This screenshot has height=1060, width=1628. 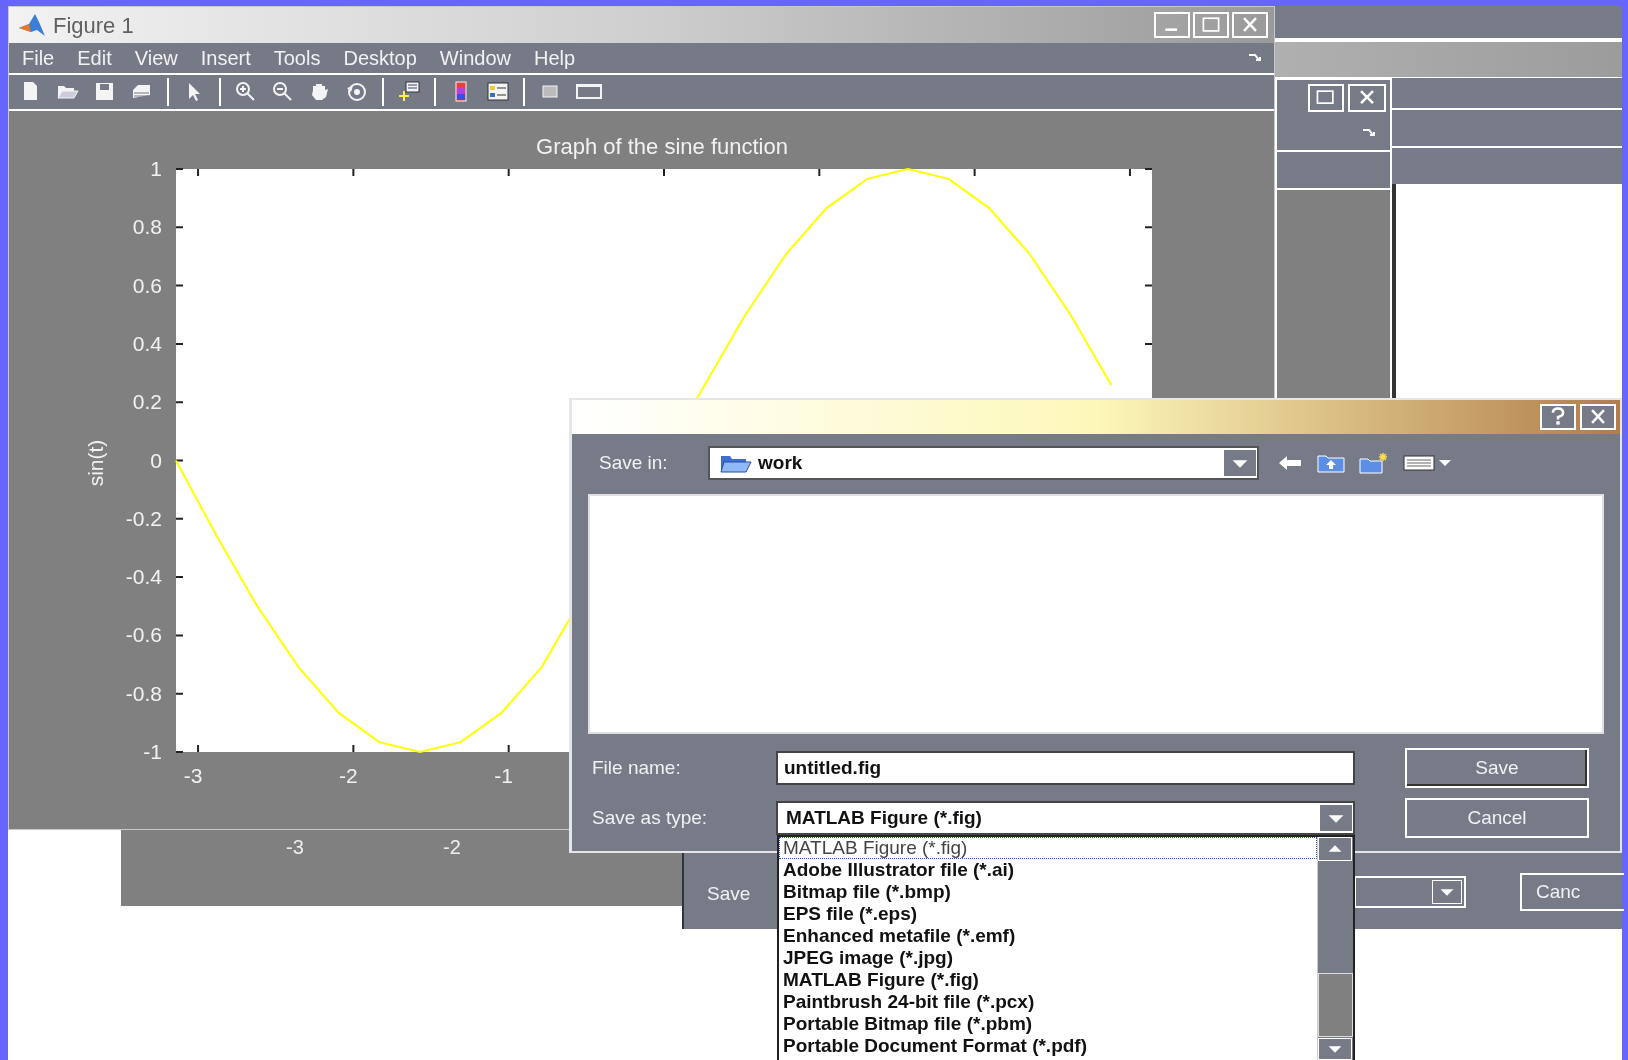 What do you see at coordinates (156, 460) in the screenshot?
I see `axis-tick-label: 0` at bounding box center [156, 460].